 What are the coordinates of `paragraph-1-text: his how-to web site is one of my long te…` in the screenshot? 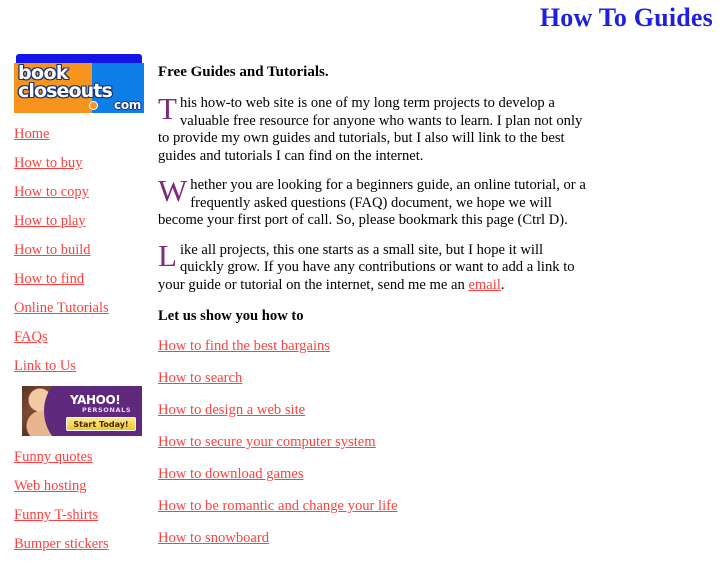 It's located at (370, 129).